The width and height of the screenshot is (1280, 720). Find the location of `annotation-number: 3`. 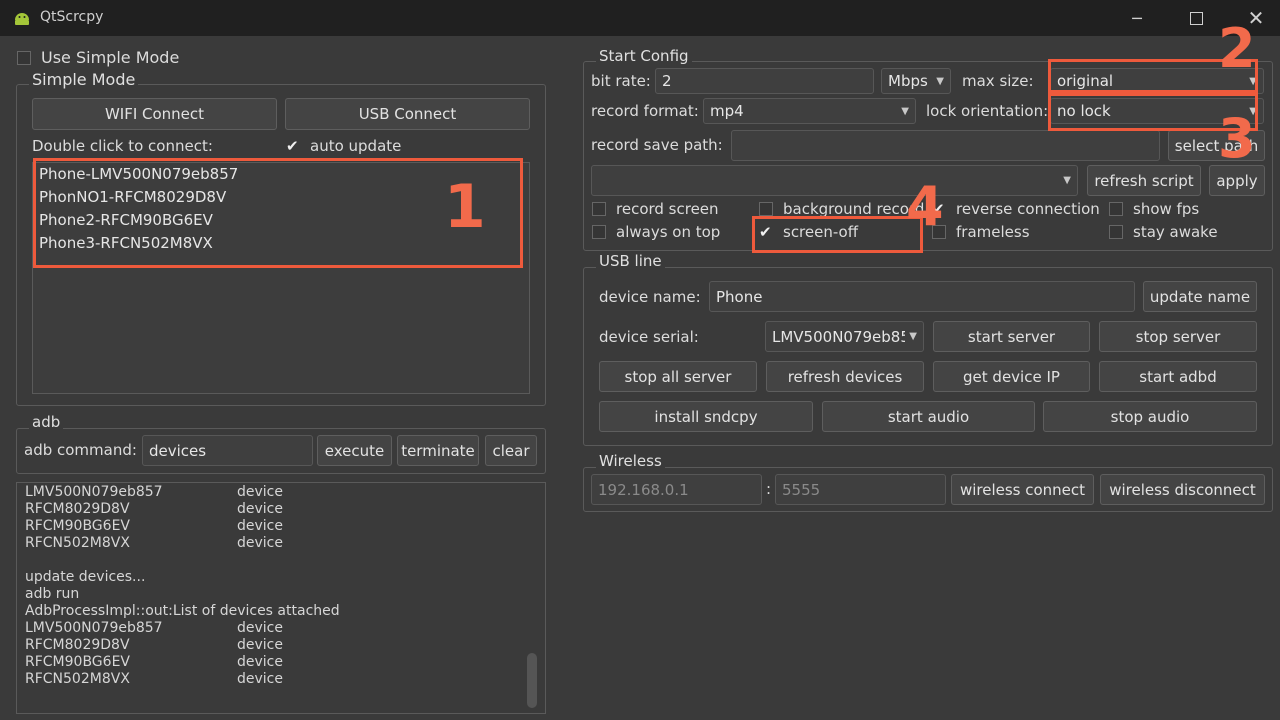

annotation-number: 3 is located at coordinates (1237, 138).